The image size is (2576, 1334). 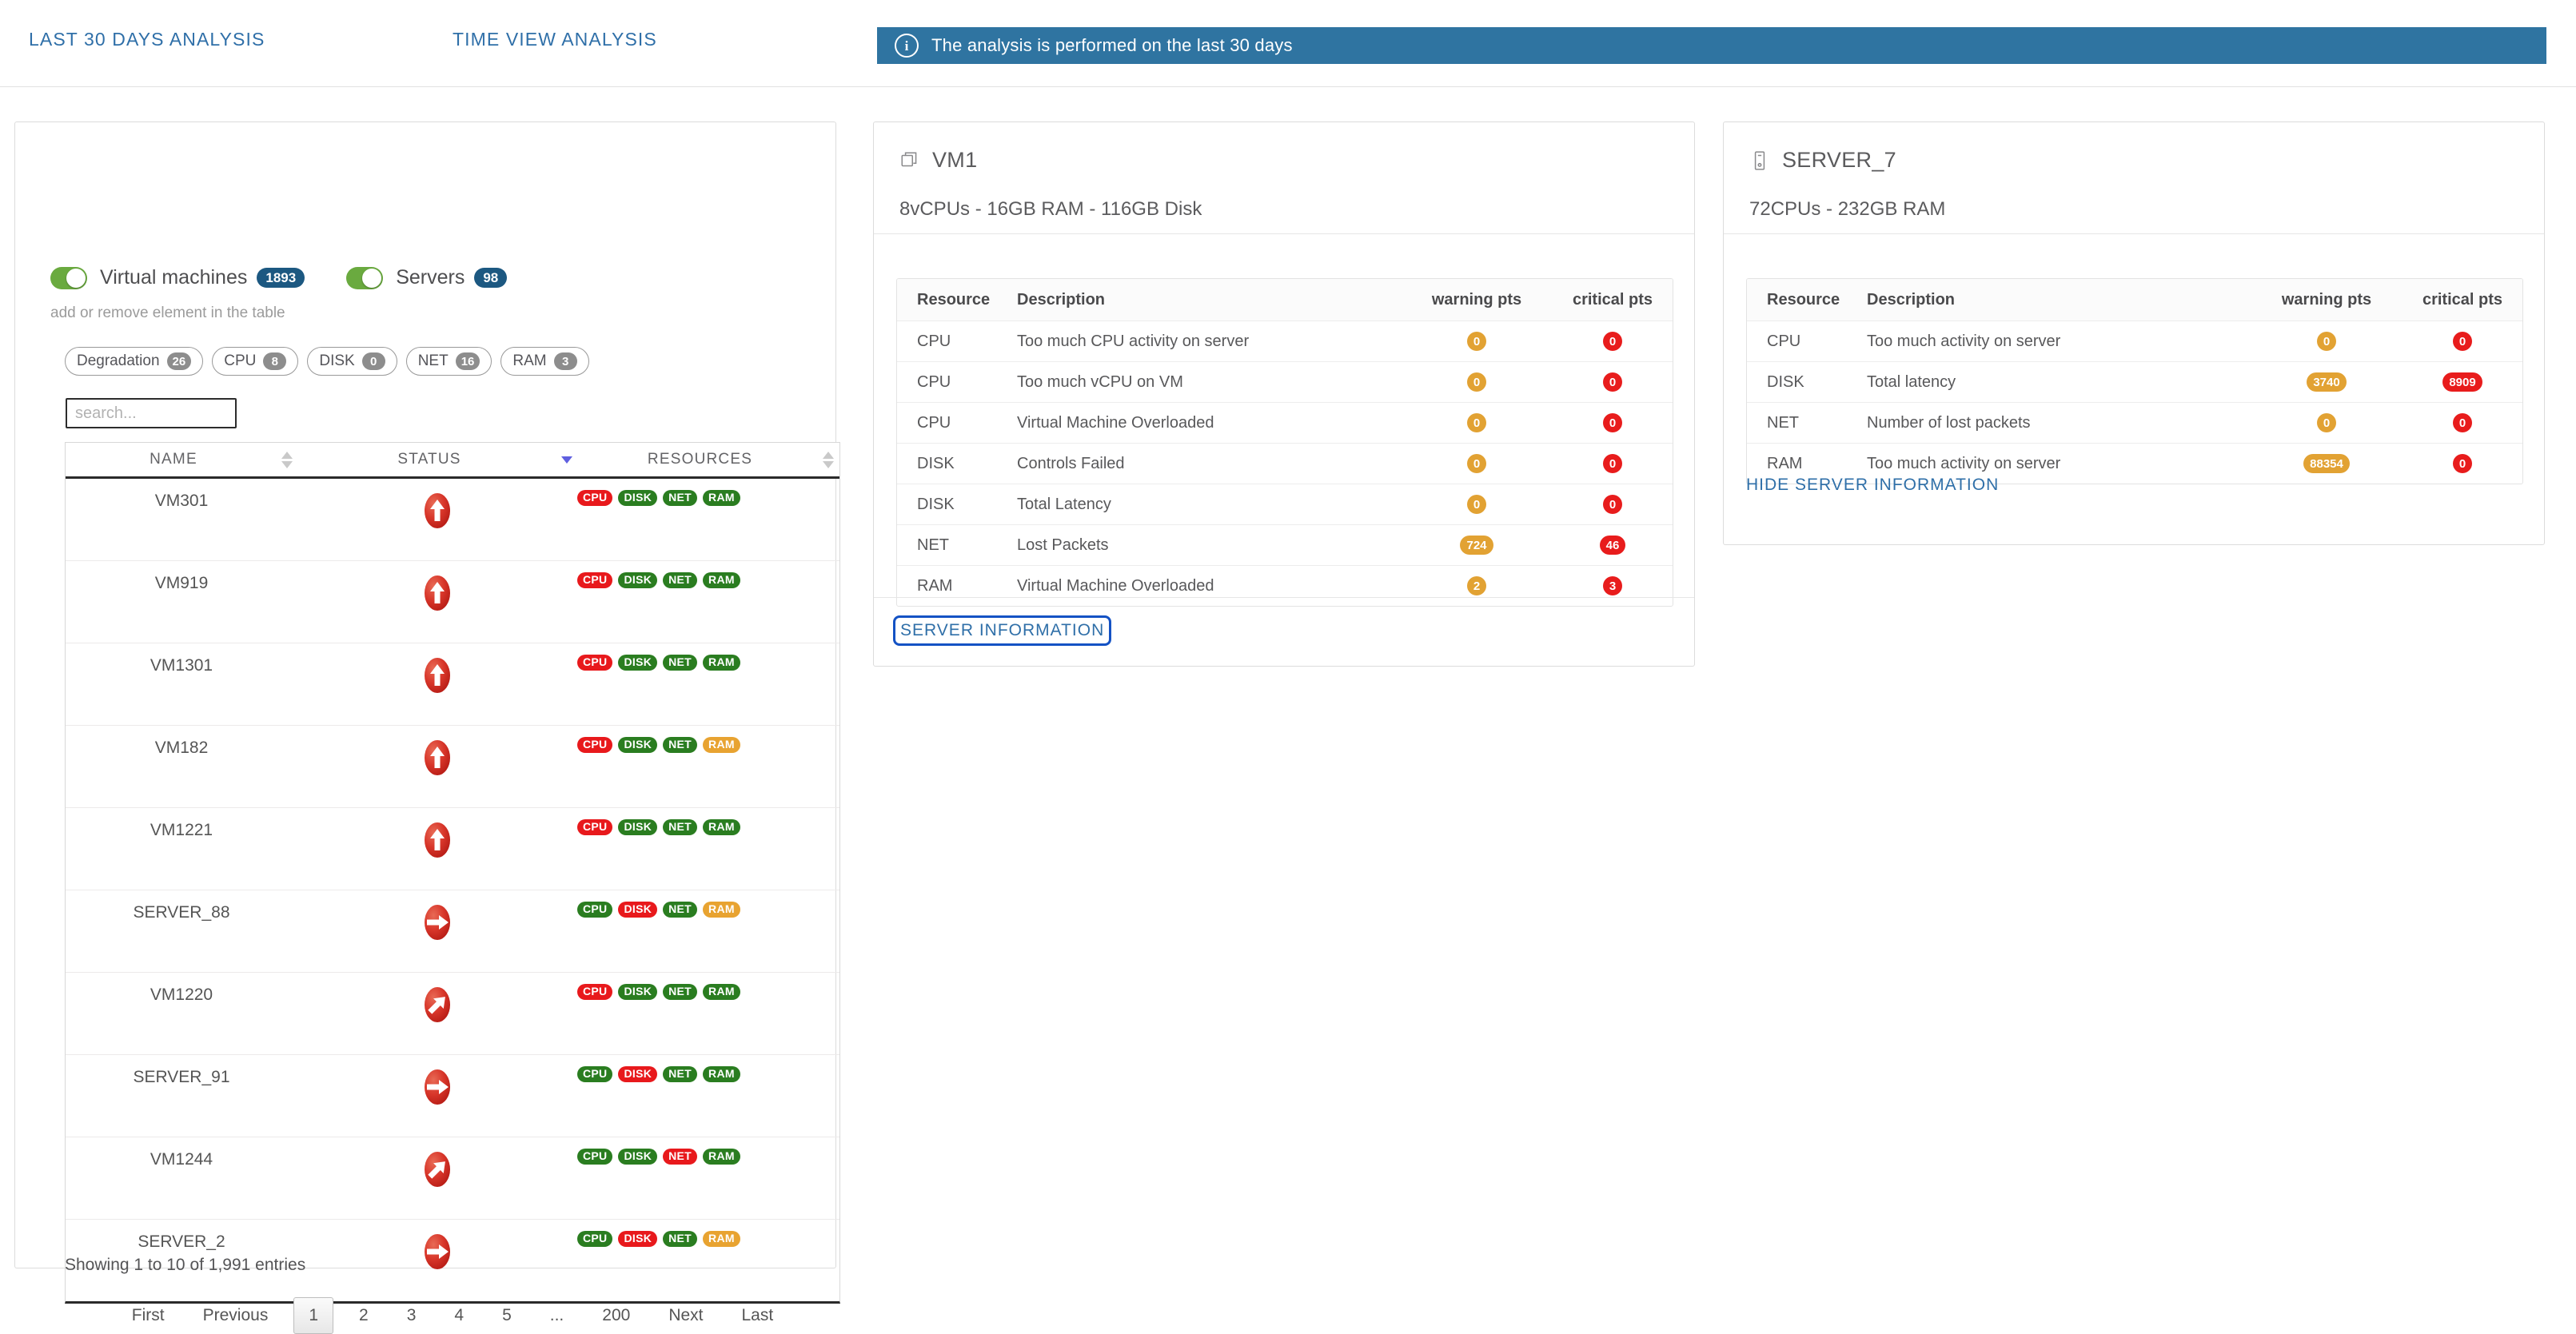 What do you see at coordinates (1803, 299) in the screenshot?
I see `server-col-resource: Resource` at bounding box center [1803, 299].